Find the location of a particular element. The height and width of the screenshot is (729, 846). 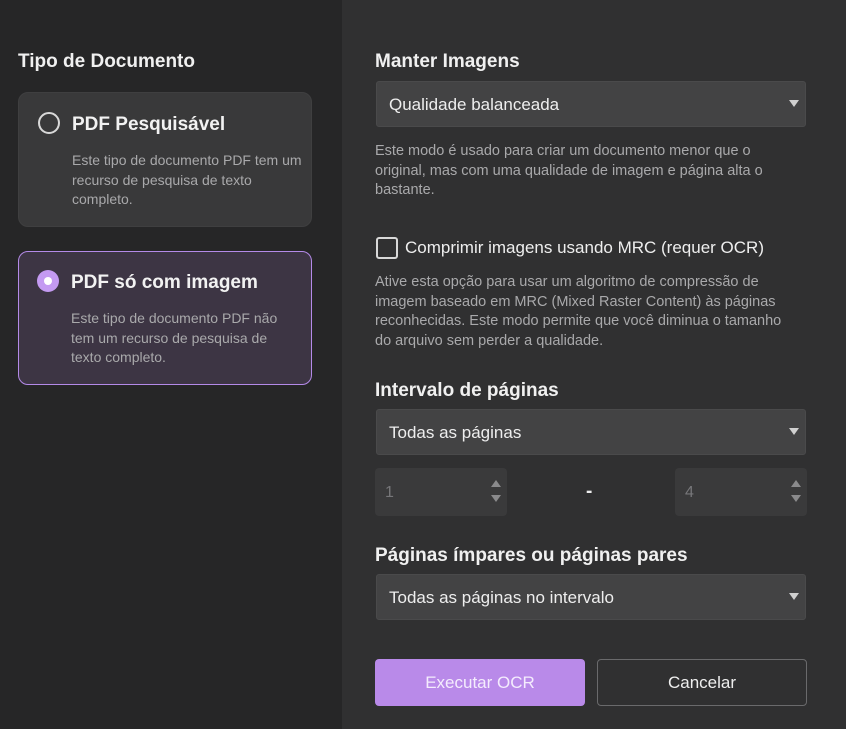

page-range-value: Todas as páginas is located at coordinates (455, 432).